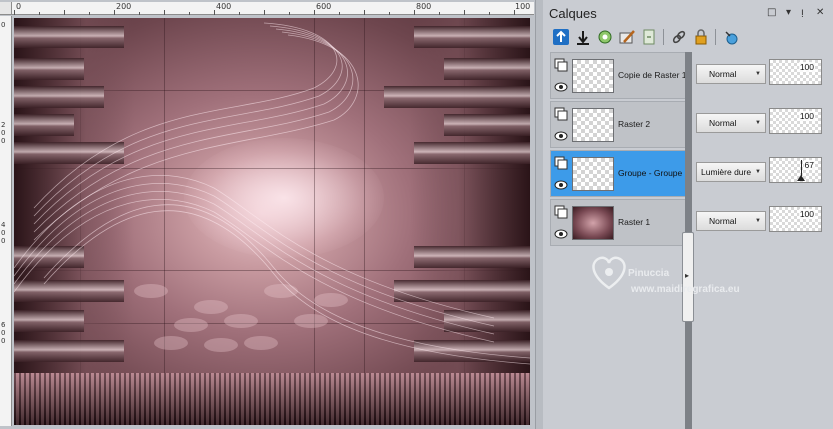 The width and height of the screenshot is (833, 429). What do you see at coordinates (573, 13) in the screenshot?
I see `panel-title: Calques` at bounding box center [573, 13].